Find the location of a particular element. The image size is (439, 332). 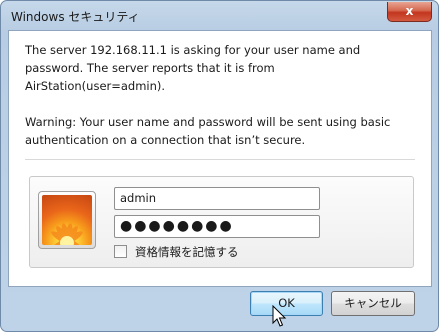

flower-icon is located at coordinates (67, 220).